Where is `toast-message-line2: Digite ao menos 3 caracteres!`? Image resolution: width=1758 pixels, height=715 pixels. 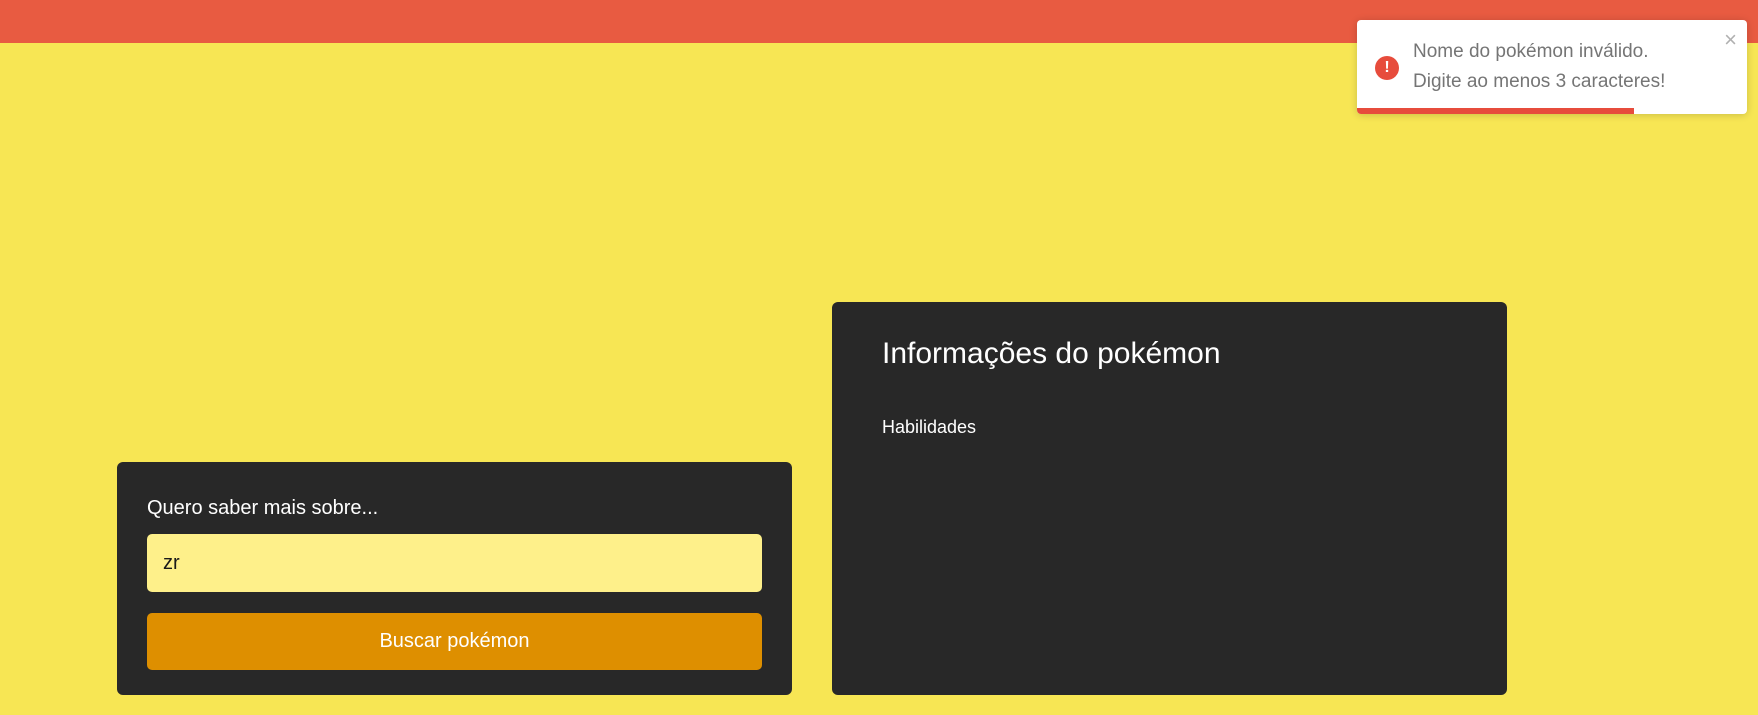 toast-message-line2: Digite ao menos 3 caracteres! is located at coordinates (1539, 81).